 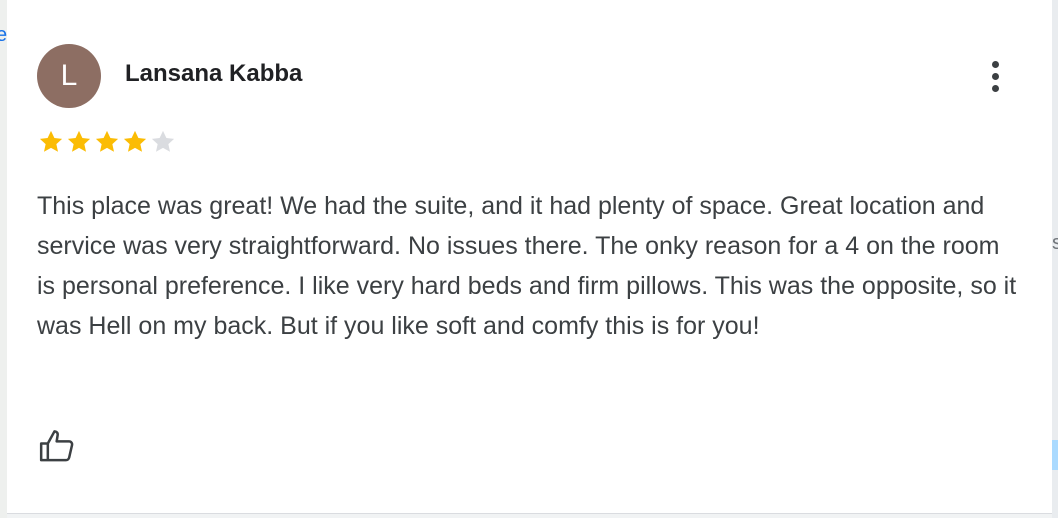 What do you see at coordinates (3, 259) in the screenshot?
I see `map-background-left: e` at bounding box center [3, 259].